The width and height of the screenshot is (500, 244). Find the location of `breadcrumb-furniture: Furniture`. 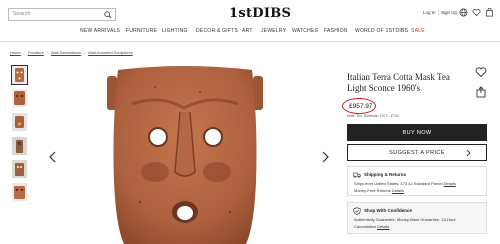

breadcrumb-furniture: Furniture is located at coordinates (36, 52).